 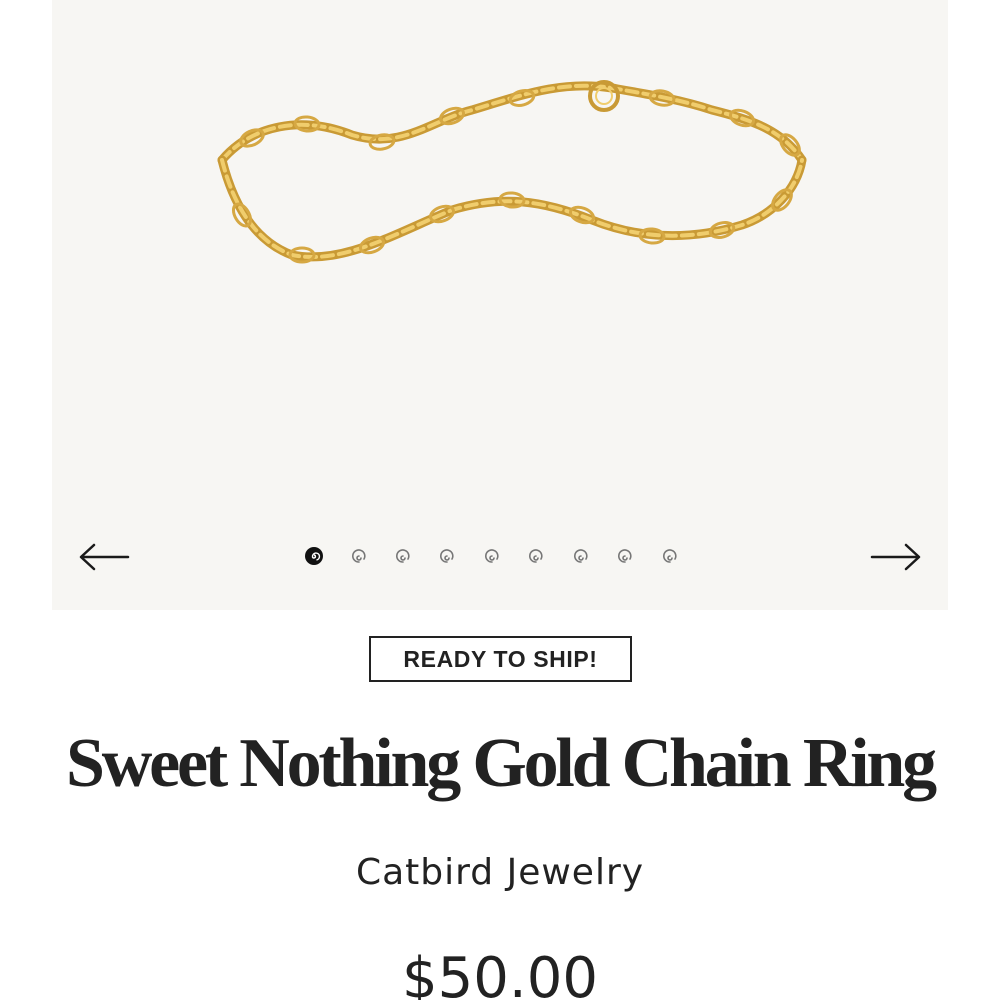 What do you see at coordinates (504, 556) in the screenshot?
I see `slide-dots` at bounding box center [504, 556].